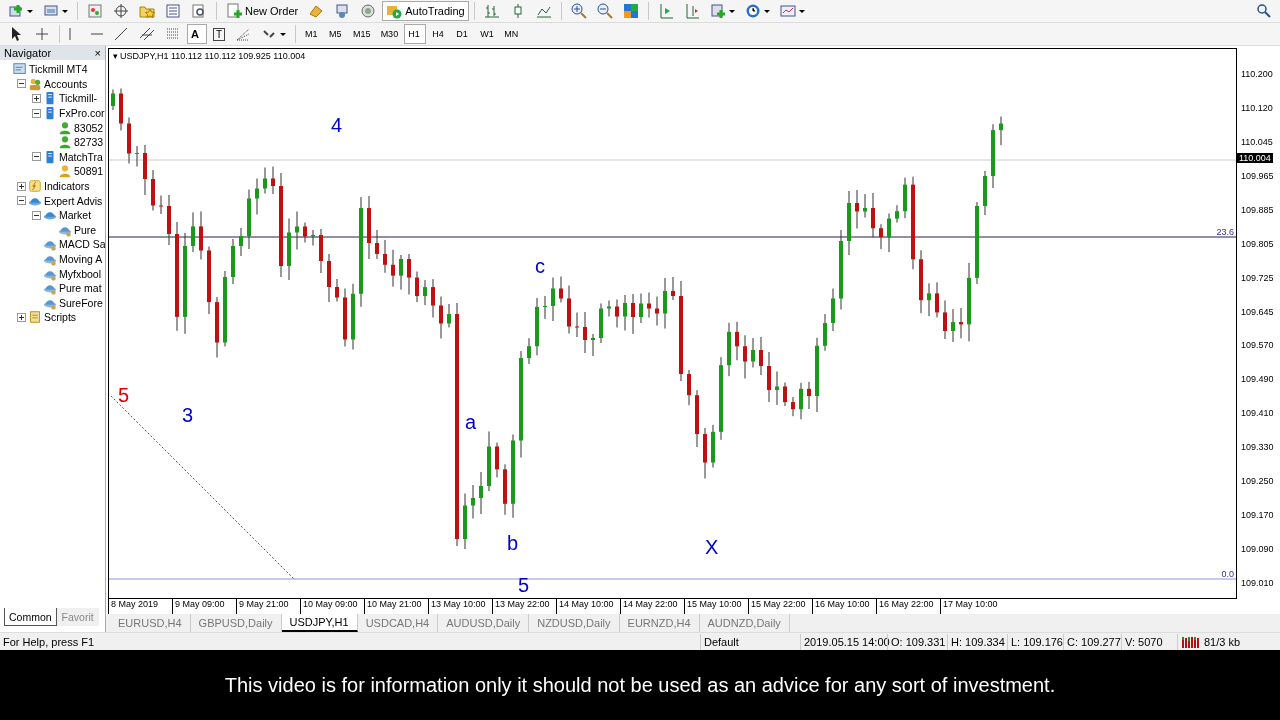 The image size is (1280, 720). Describe the element at coordinates (630, 11) in the screenshot. I see `tile-windows-icon` at that location.